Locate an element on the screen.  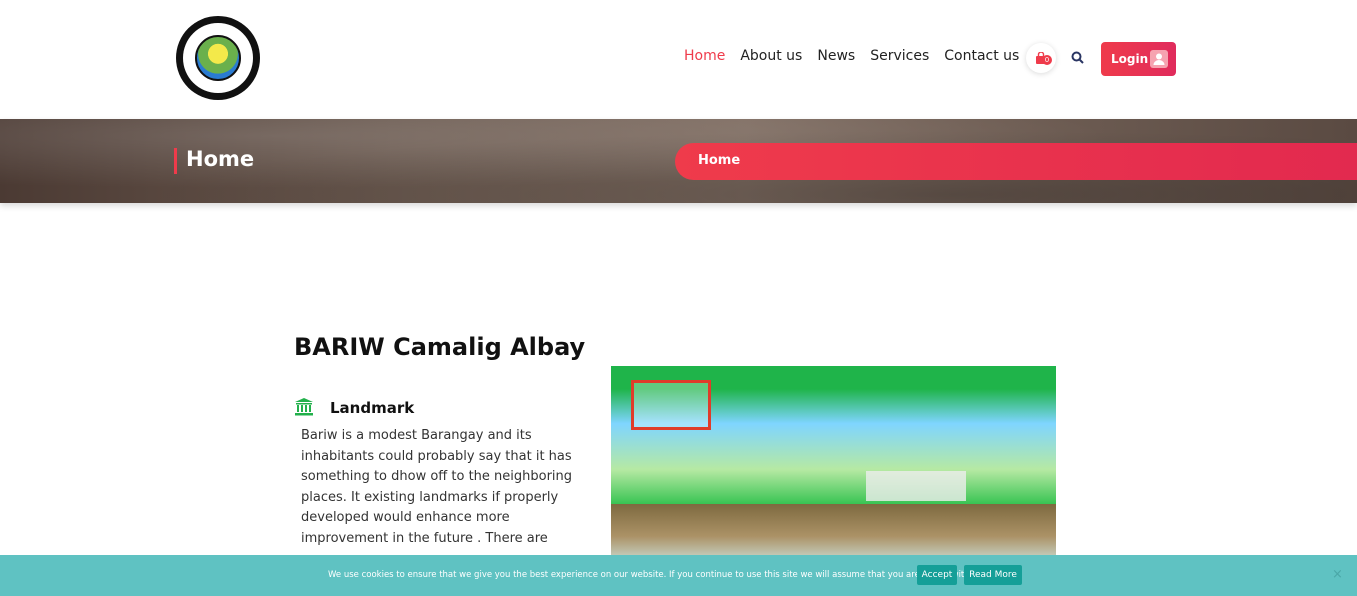
center-sign is located at coordinates (916, 486).